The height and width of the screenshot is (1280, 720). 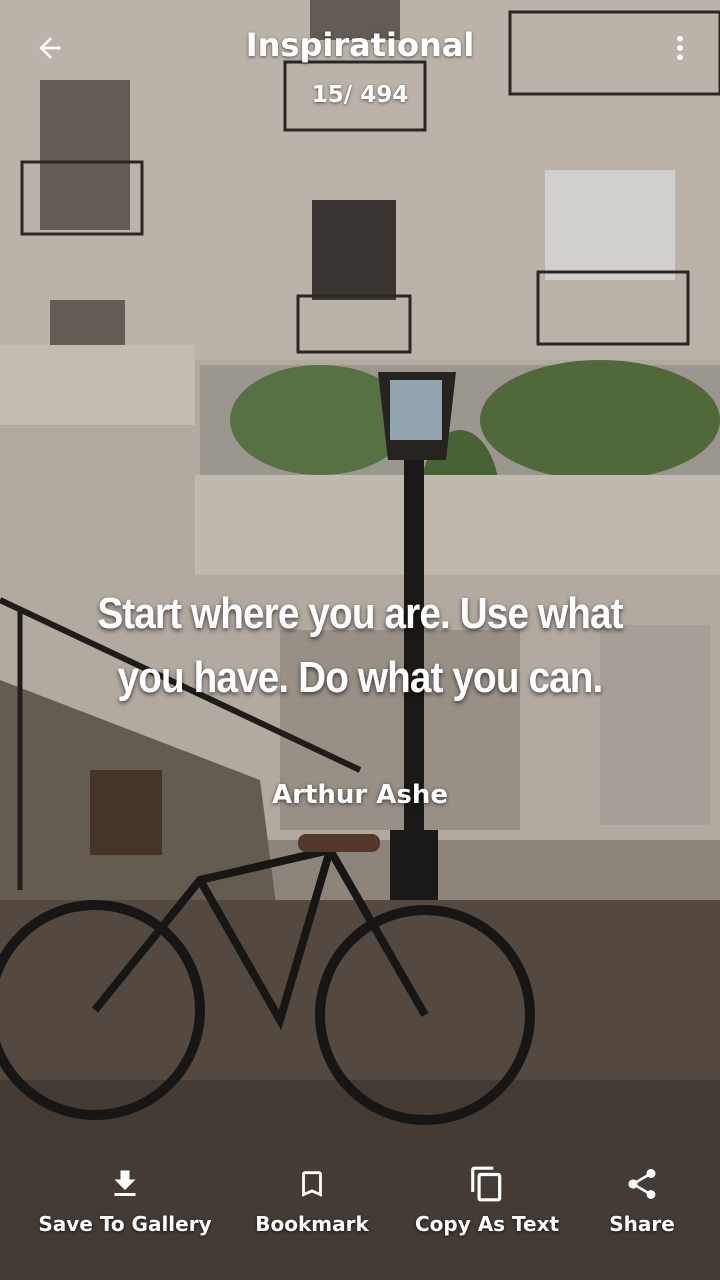 What do you see at coordinates (642, 1224) in the screenshot?
I see `share-label: Share` at bounding box center [642, 1224].